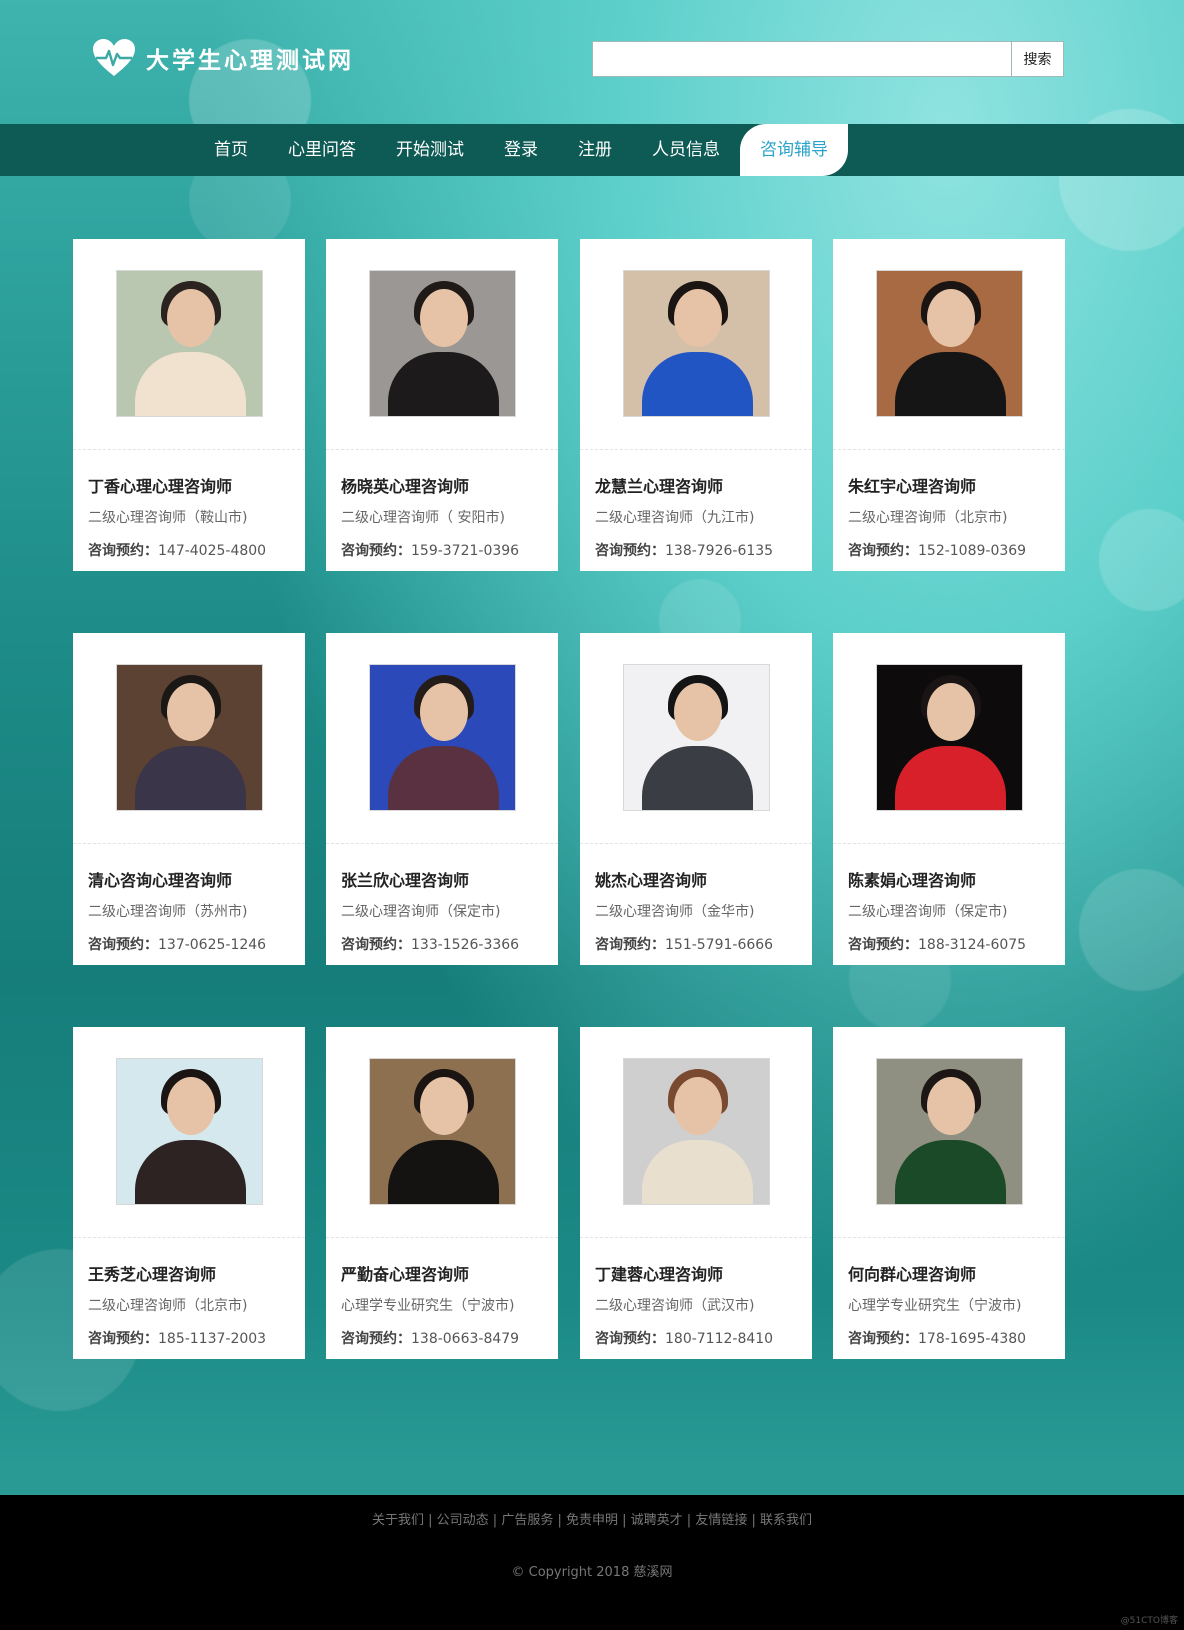 The image size is (1184, 1630). I want to click on main-nav: 首页 心里问答 开始测试 登录 注册 人员信息 咨询辅导, so click(592, 150).